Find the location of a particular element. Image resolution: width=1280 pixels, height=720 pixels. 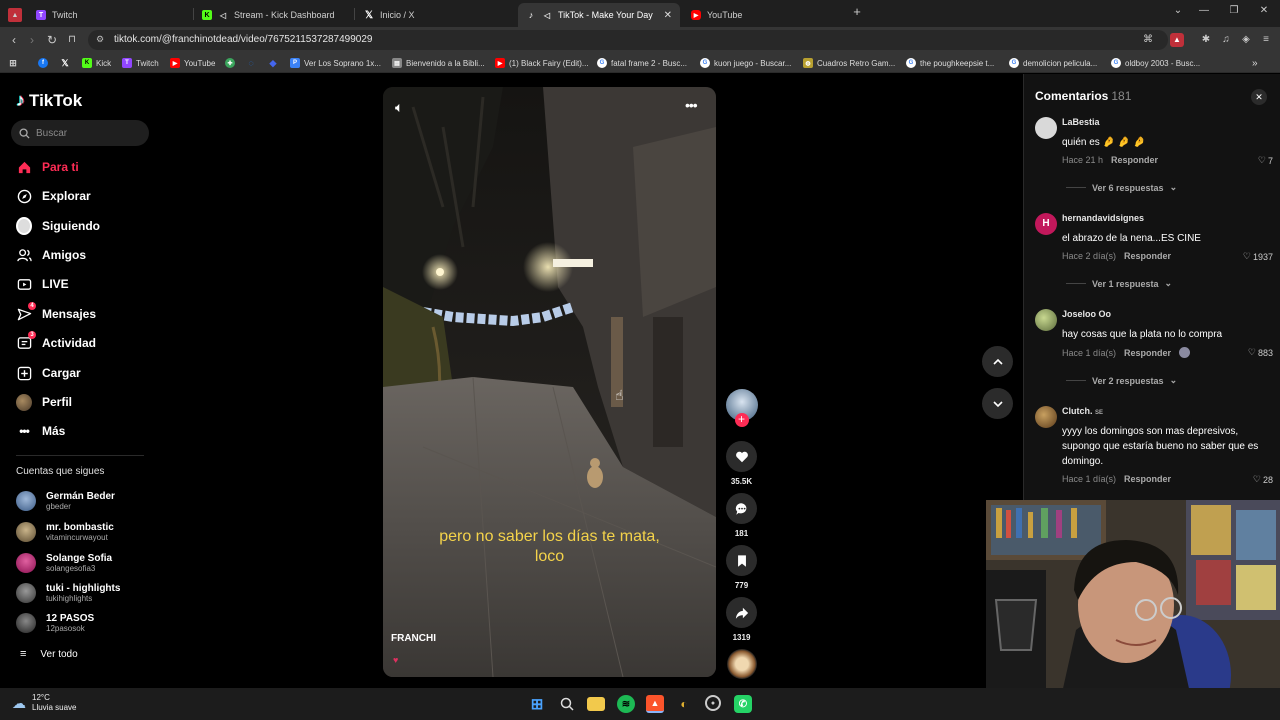

extensions-icon: ✱ is located at coordinates (1206, 40).